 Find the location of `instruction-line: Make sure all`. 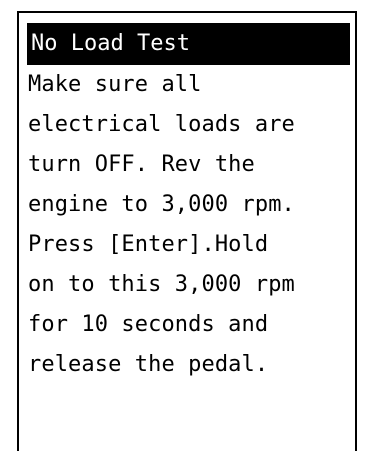

instruction-line: Make sure all is located at coordinates (115, 84).